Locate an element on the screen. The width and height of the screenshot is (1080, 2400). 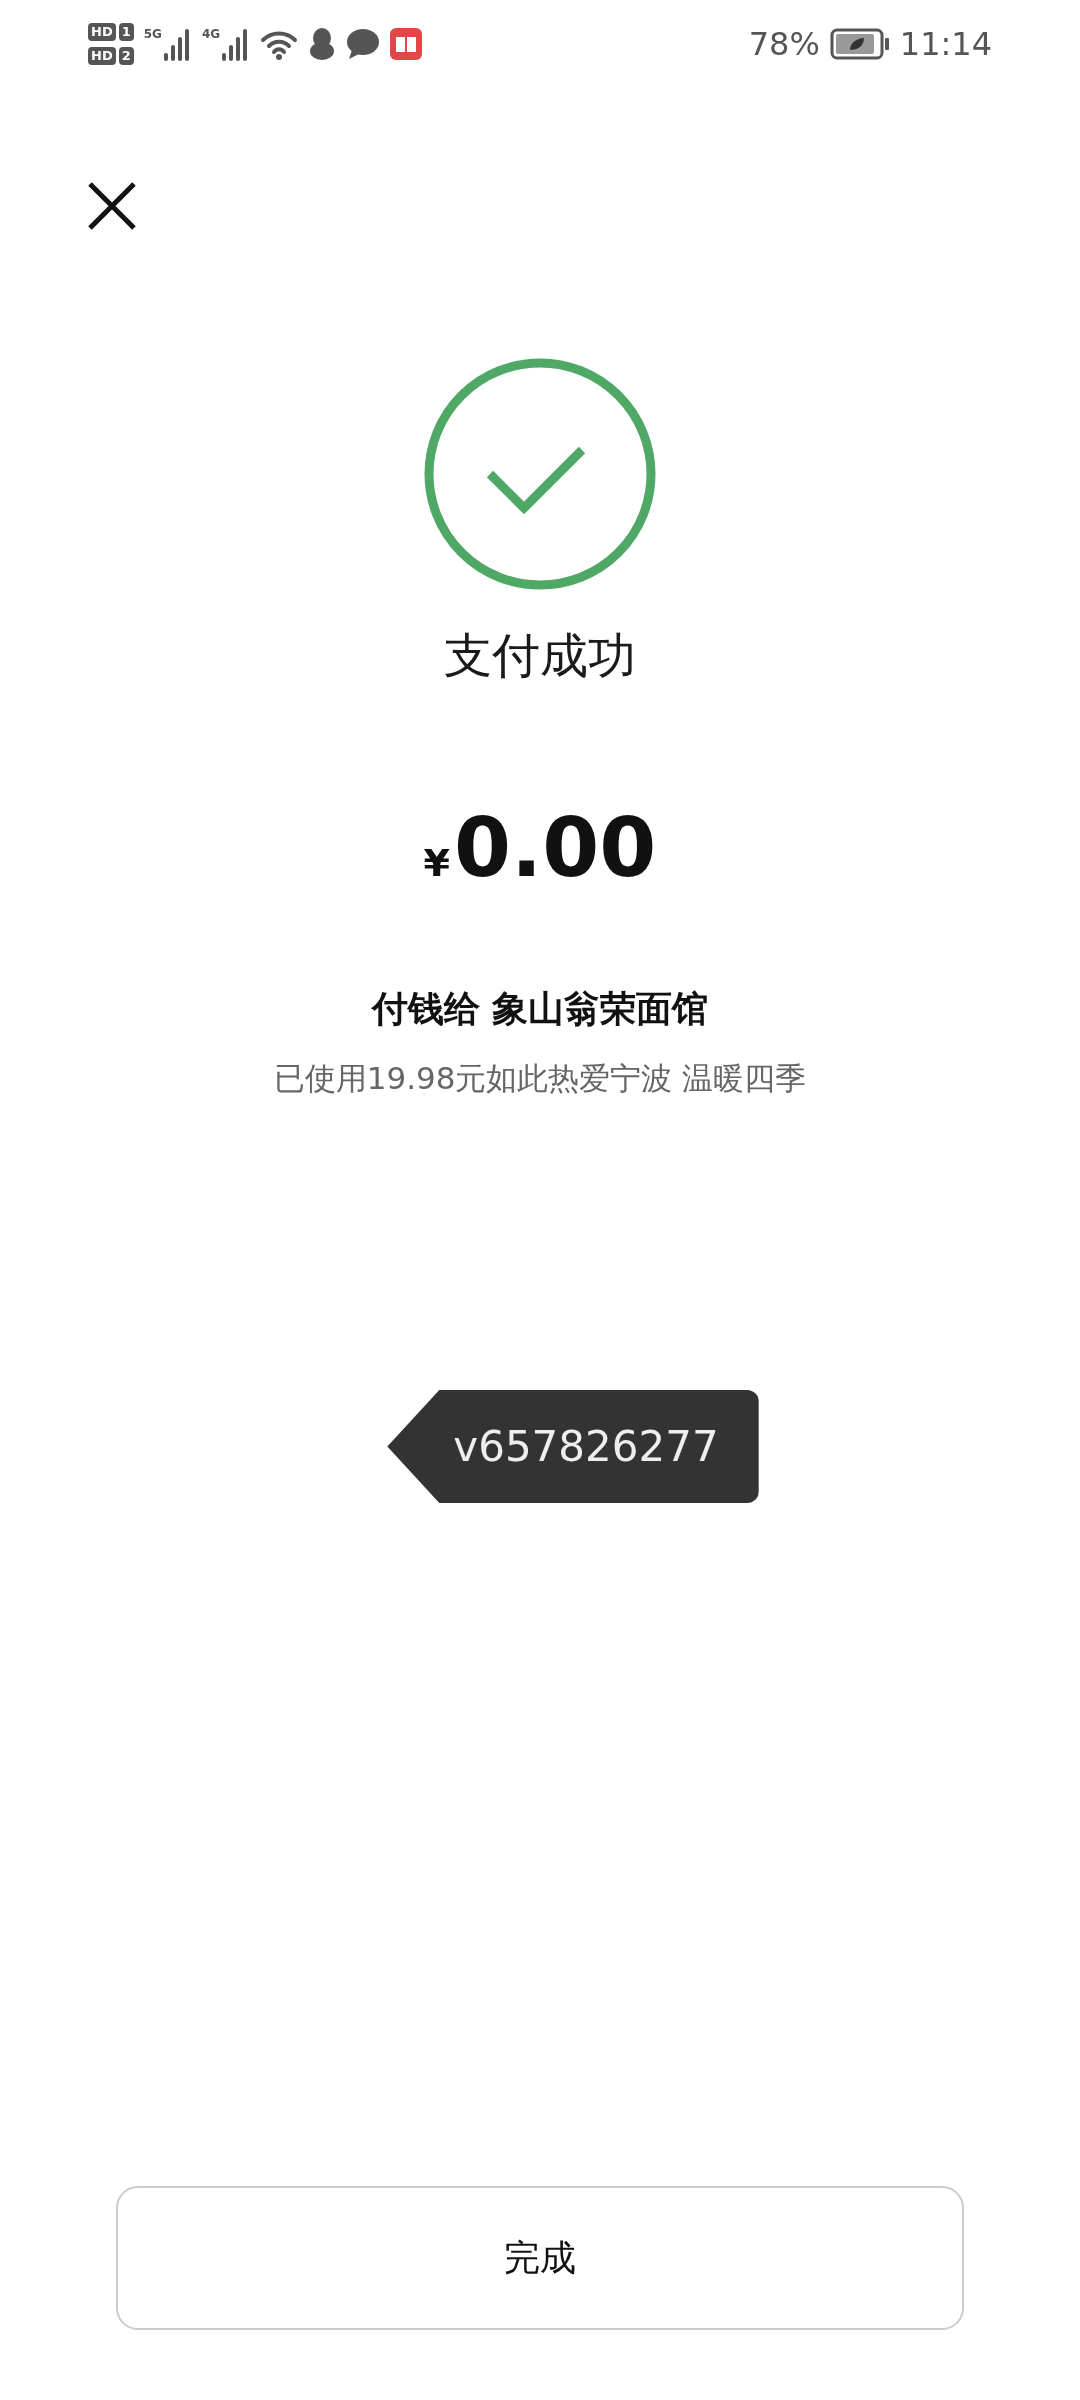
discount-note: 已使用19.98元如此热爱宁波 温暖四季 is located at coordinates (540, 1078).